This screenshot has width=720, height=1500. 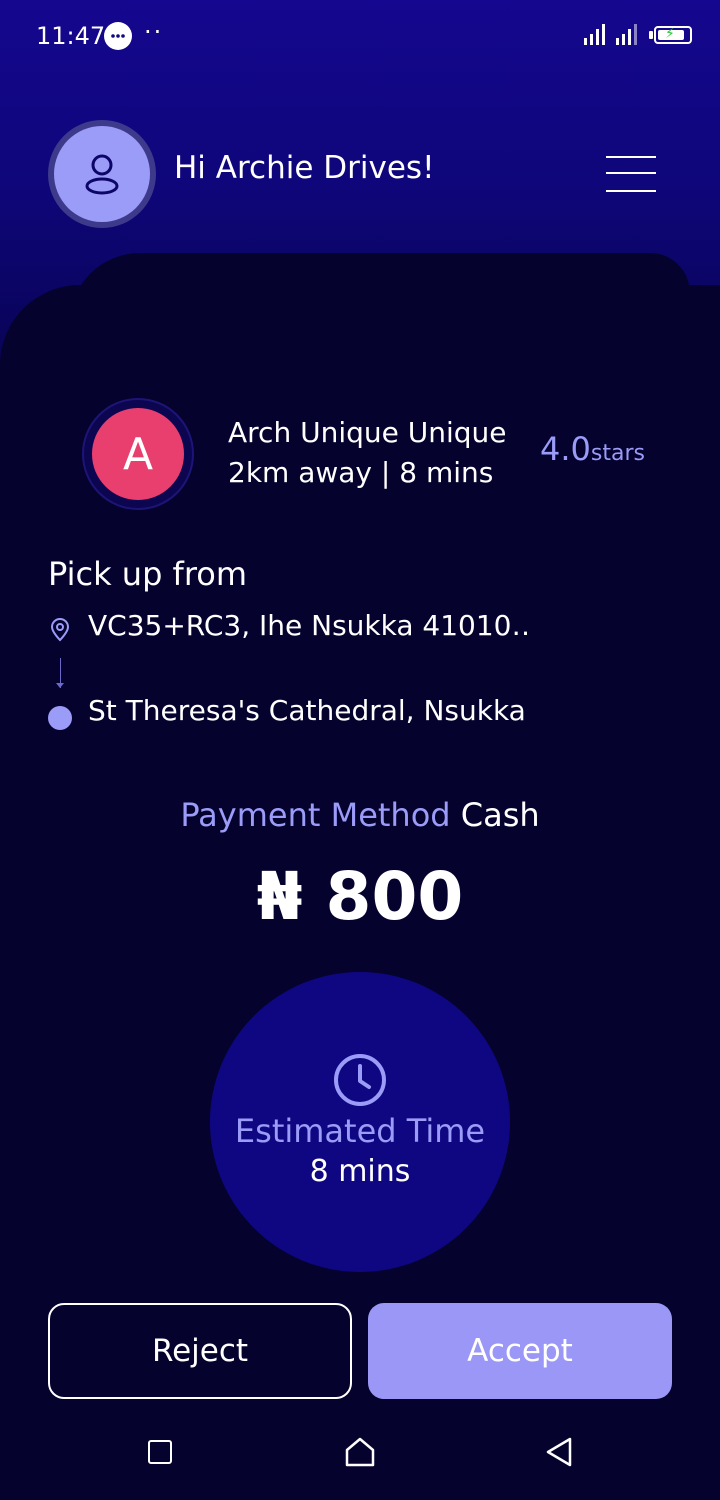 I want to click on route-arrow-icon, so click(x=60, y=685).